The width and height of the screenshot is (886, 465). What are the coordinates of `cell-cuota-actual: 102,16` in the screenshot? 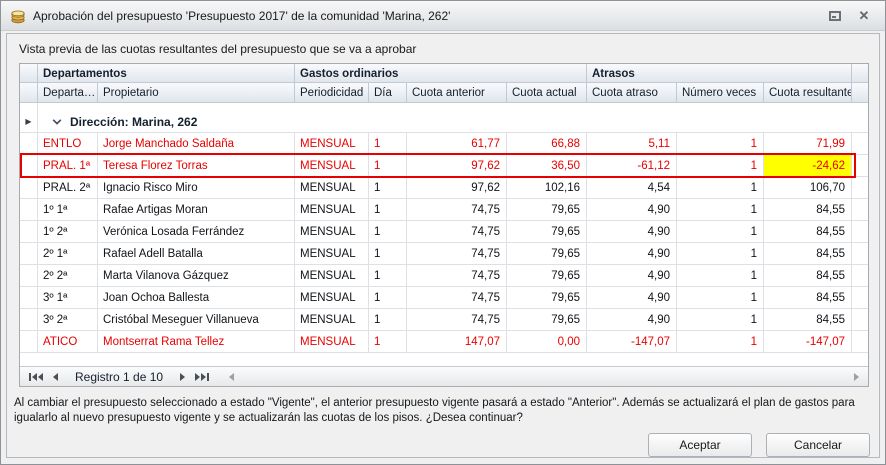 It's located at (547, 188).